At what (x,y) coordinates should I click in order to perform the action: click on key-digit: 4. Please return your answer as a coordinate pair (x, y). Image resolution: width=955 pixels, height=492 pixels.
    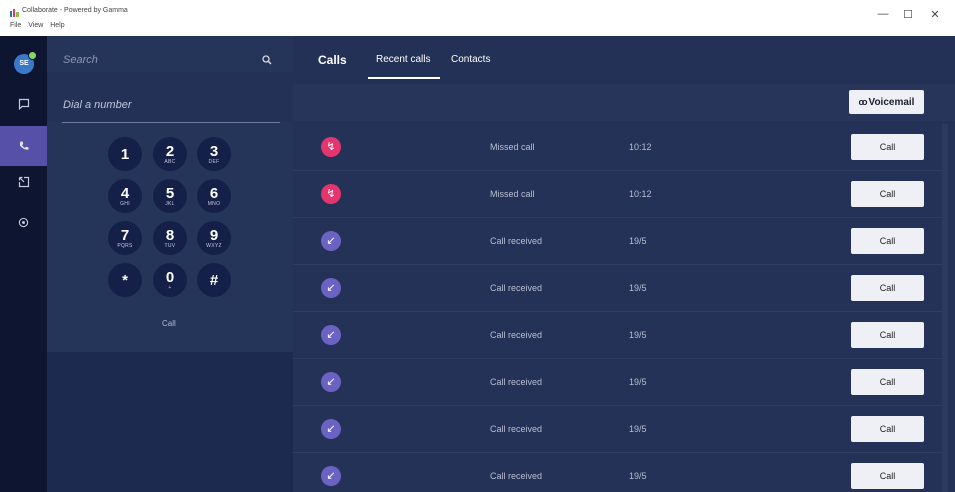
    Looking at the image, I should click on (125, 193).